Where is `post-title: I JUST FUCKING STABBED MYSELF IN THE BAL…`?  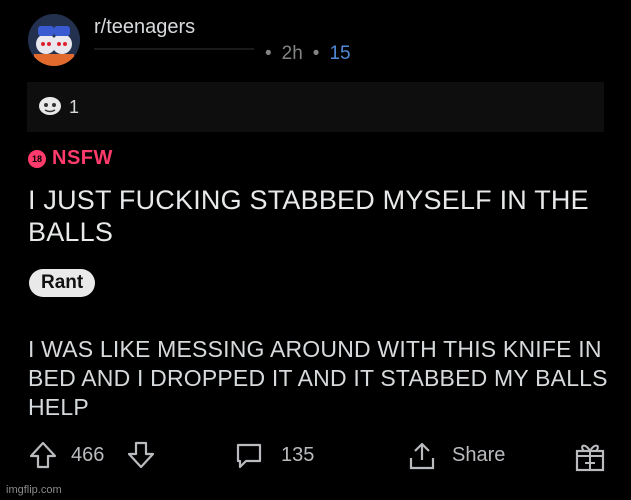
post-title: I JUST FUCKING STABBED MYSELF IN THE BAL… is located at coordinates (320, 216).